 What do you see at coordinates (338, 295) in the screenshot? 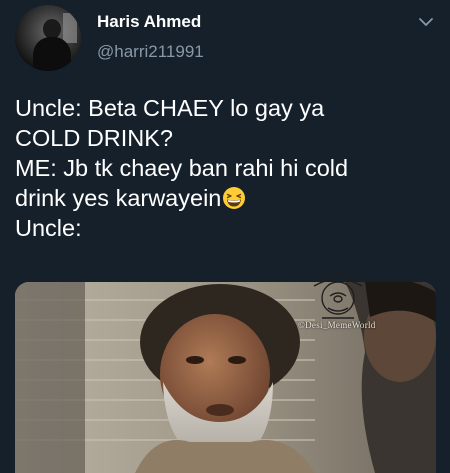
I see `watermark-logo` at bounding box center [338, 295].